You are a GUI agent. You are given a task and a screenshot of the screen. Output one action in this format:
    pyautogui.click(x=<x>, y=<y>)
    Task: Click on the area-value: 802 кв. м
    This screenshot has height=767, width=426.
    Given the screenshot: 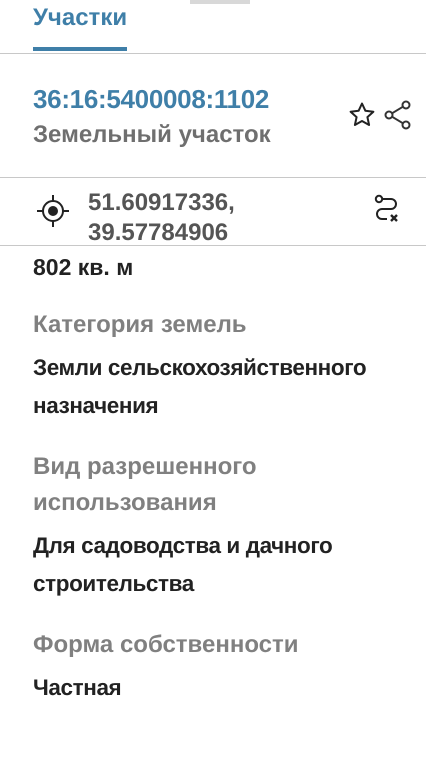 What is the action you would take?
    pyautogui.click(x=83, y=267)
    